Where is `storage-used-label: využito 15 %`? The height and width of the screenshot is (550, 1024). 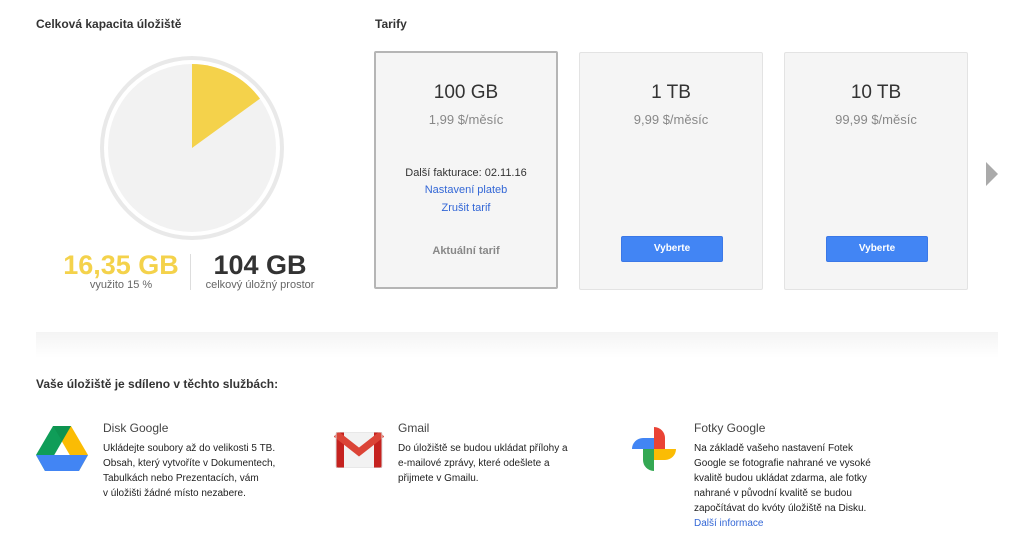
storage-used-label: využito 15 % is located at coordinates (121, 285).